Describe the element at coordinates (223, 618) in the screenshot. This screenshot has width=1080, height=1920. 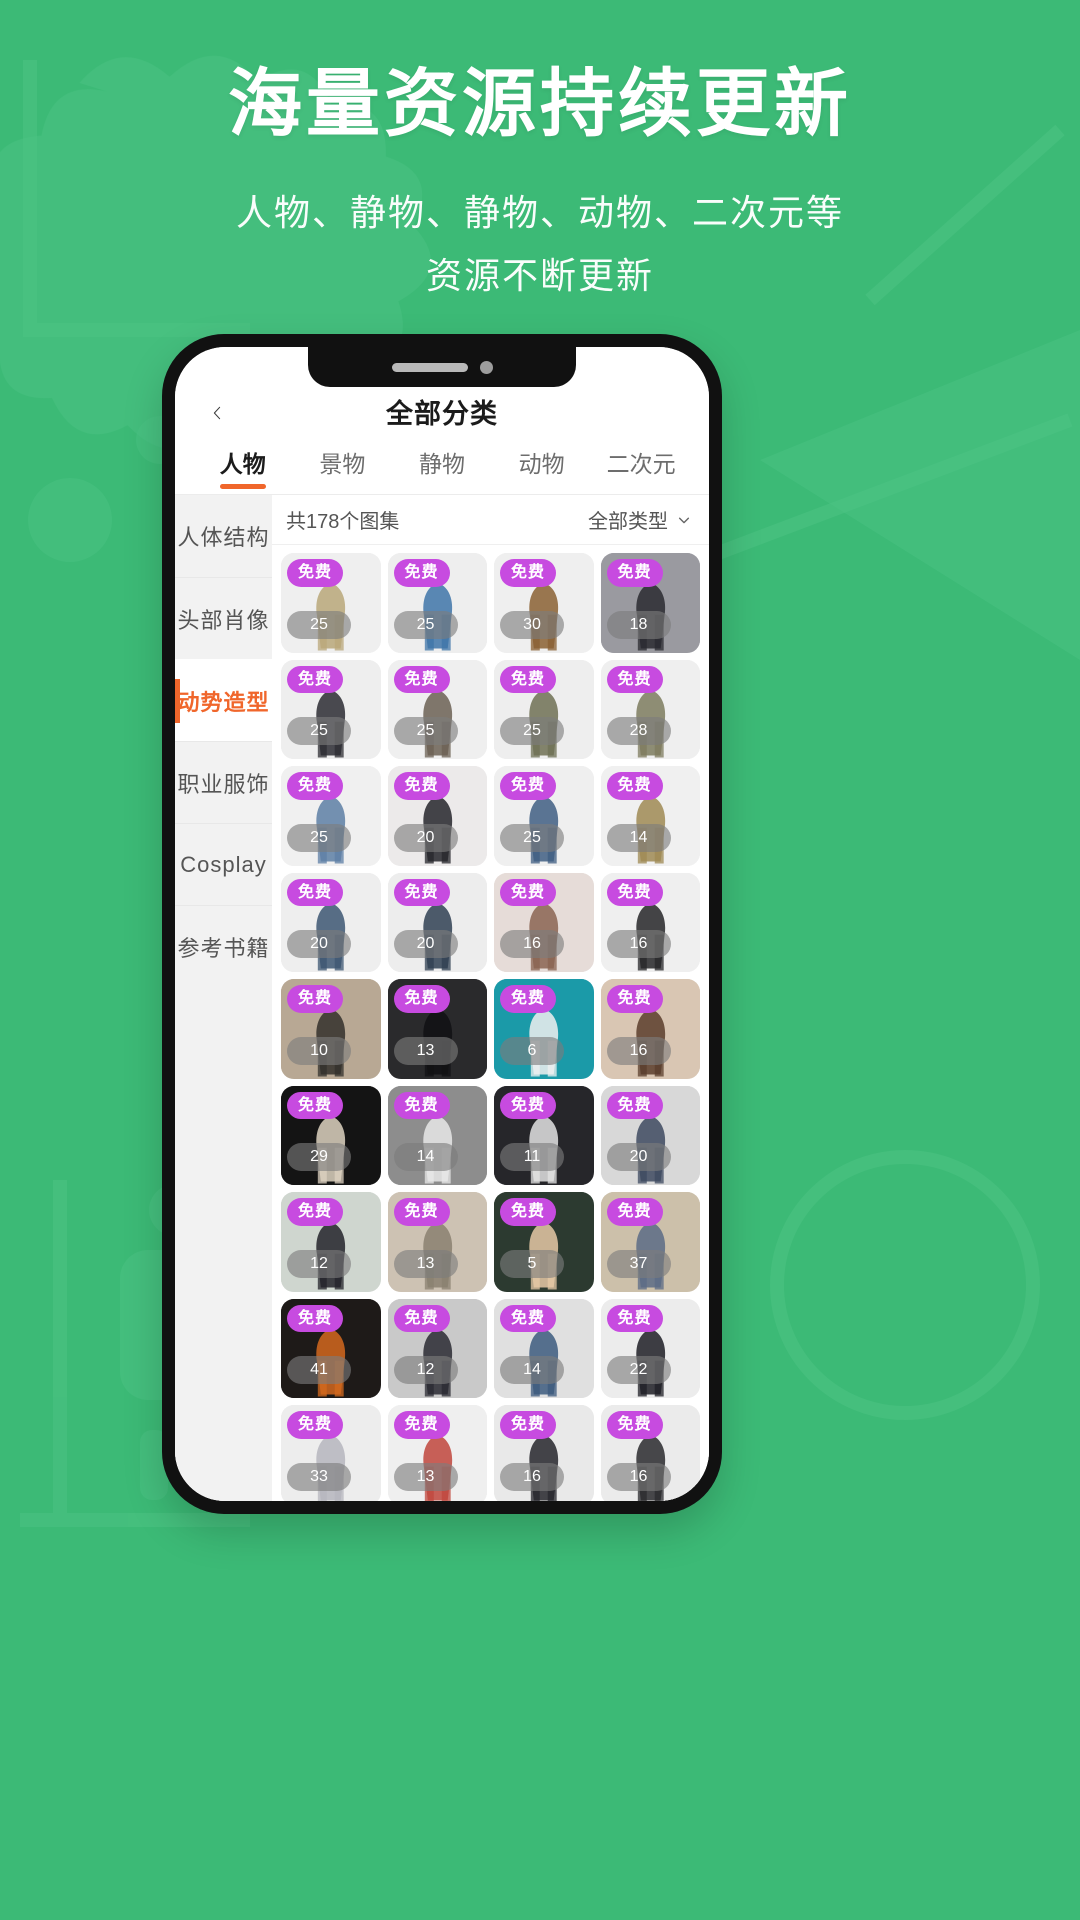
I see `sidebar-item-head-portrait: 头部肖像` at that location.